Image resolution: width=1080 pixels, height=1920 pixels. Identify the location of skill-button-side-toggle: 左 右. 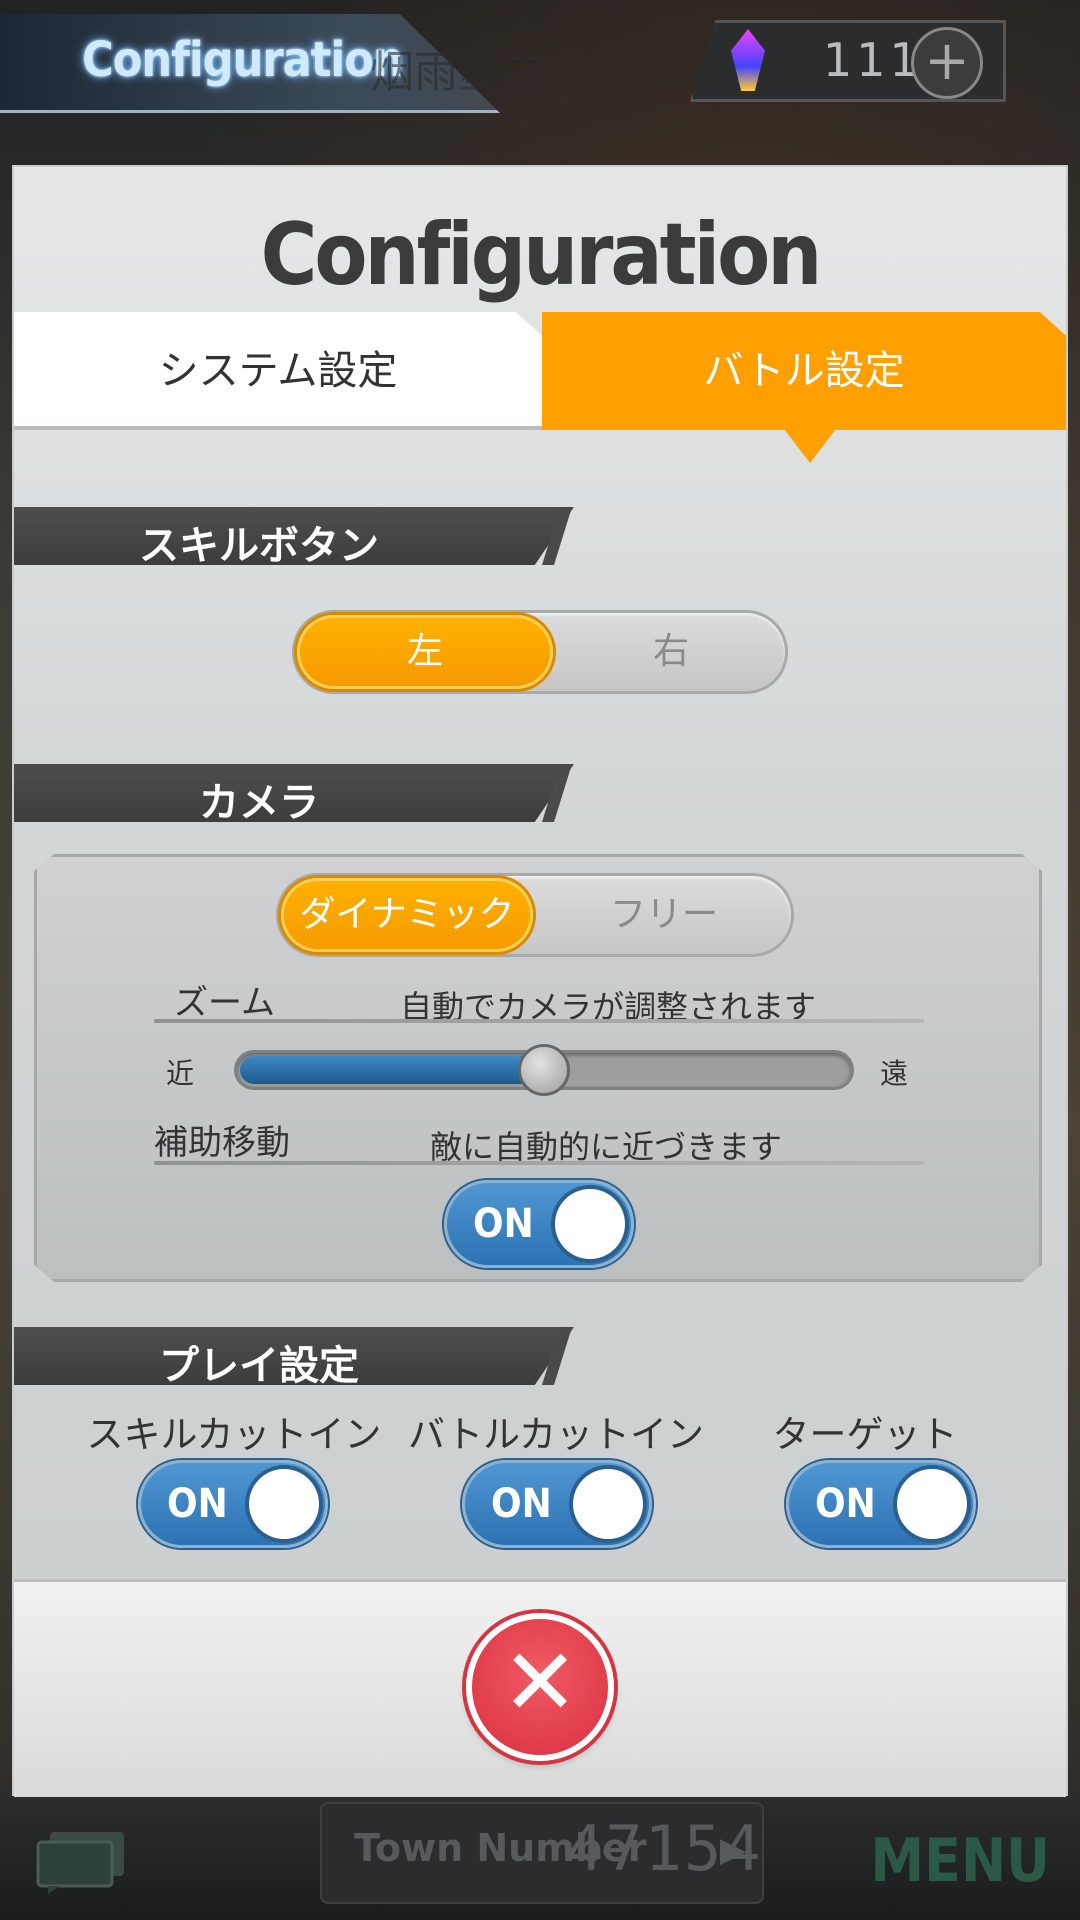
(540, 652).